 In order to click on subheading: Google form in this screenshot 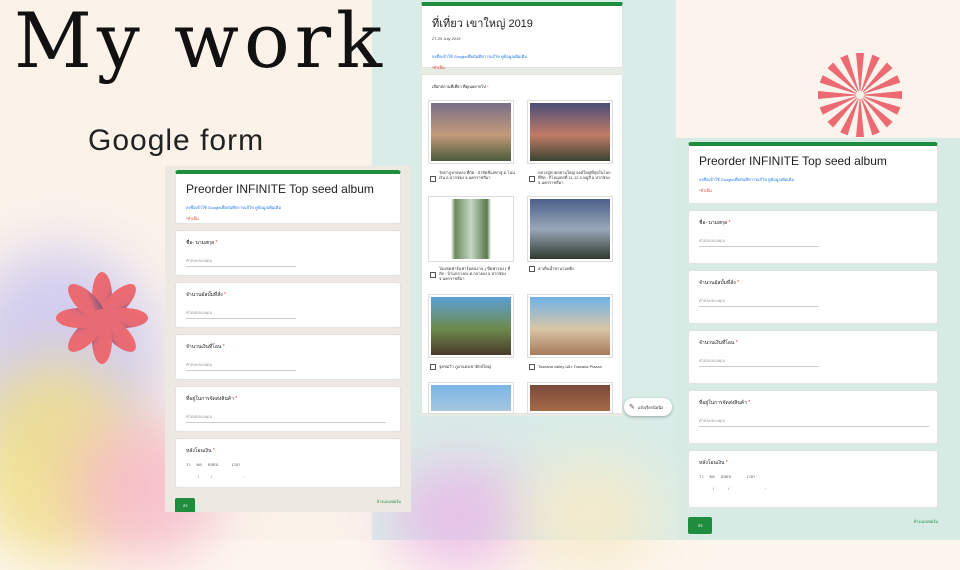, I will do `click(176, 140)`.